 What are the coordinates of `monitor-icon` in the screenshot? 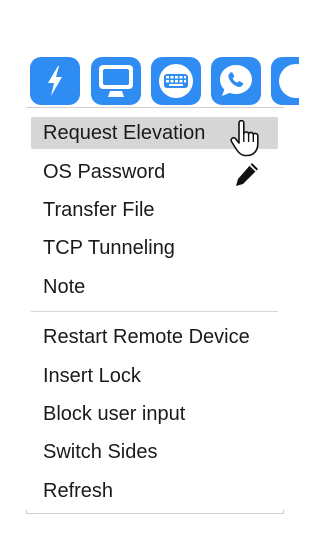 It's located at (116, 81).